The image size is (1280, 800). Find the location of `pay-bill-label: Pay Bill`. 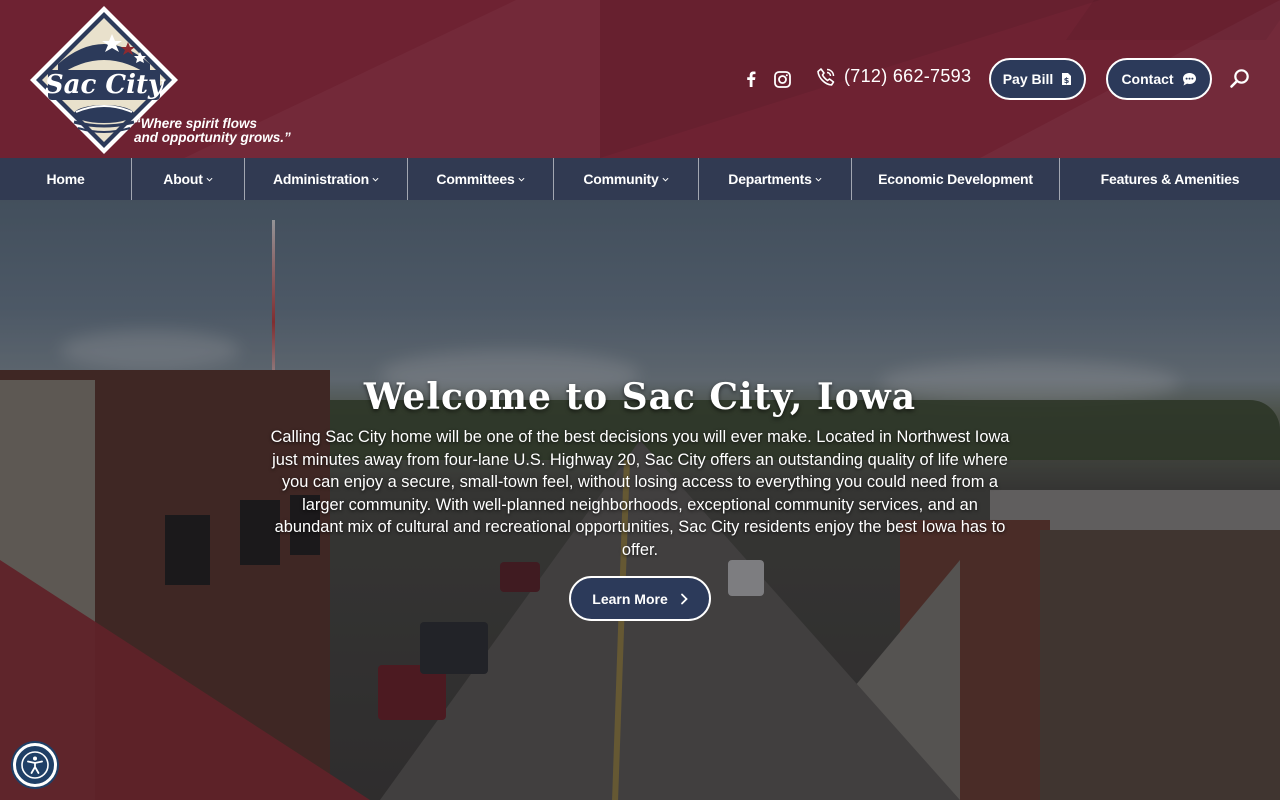

pay-bill-label: Pay Bill is located at coordinates (1028, 79).